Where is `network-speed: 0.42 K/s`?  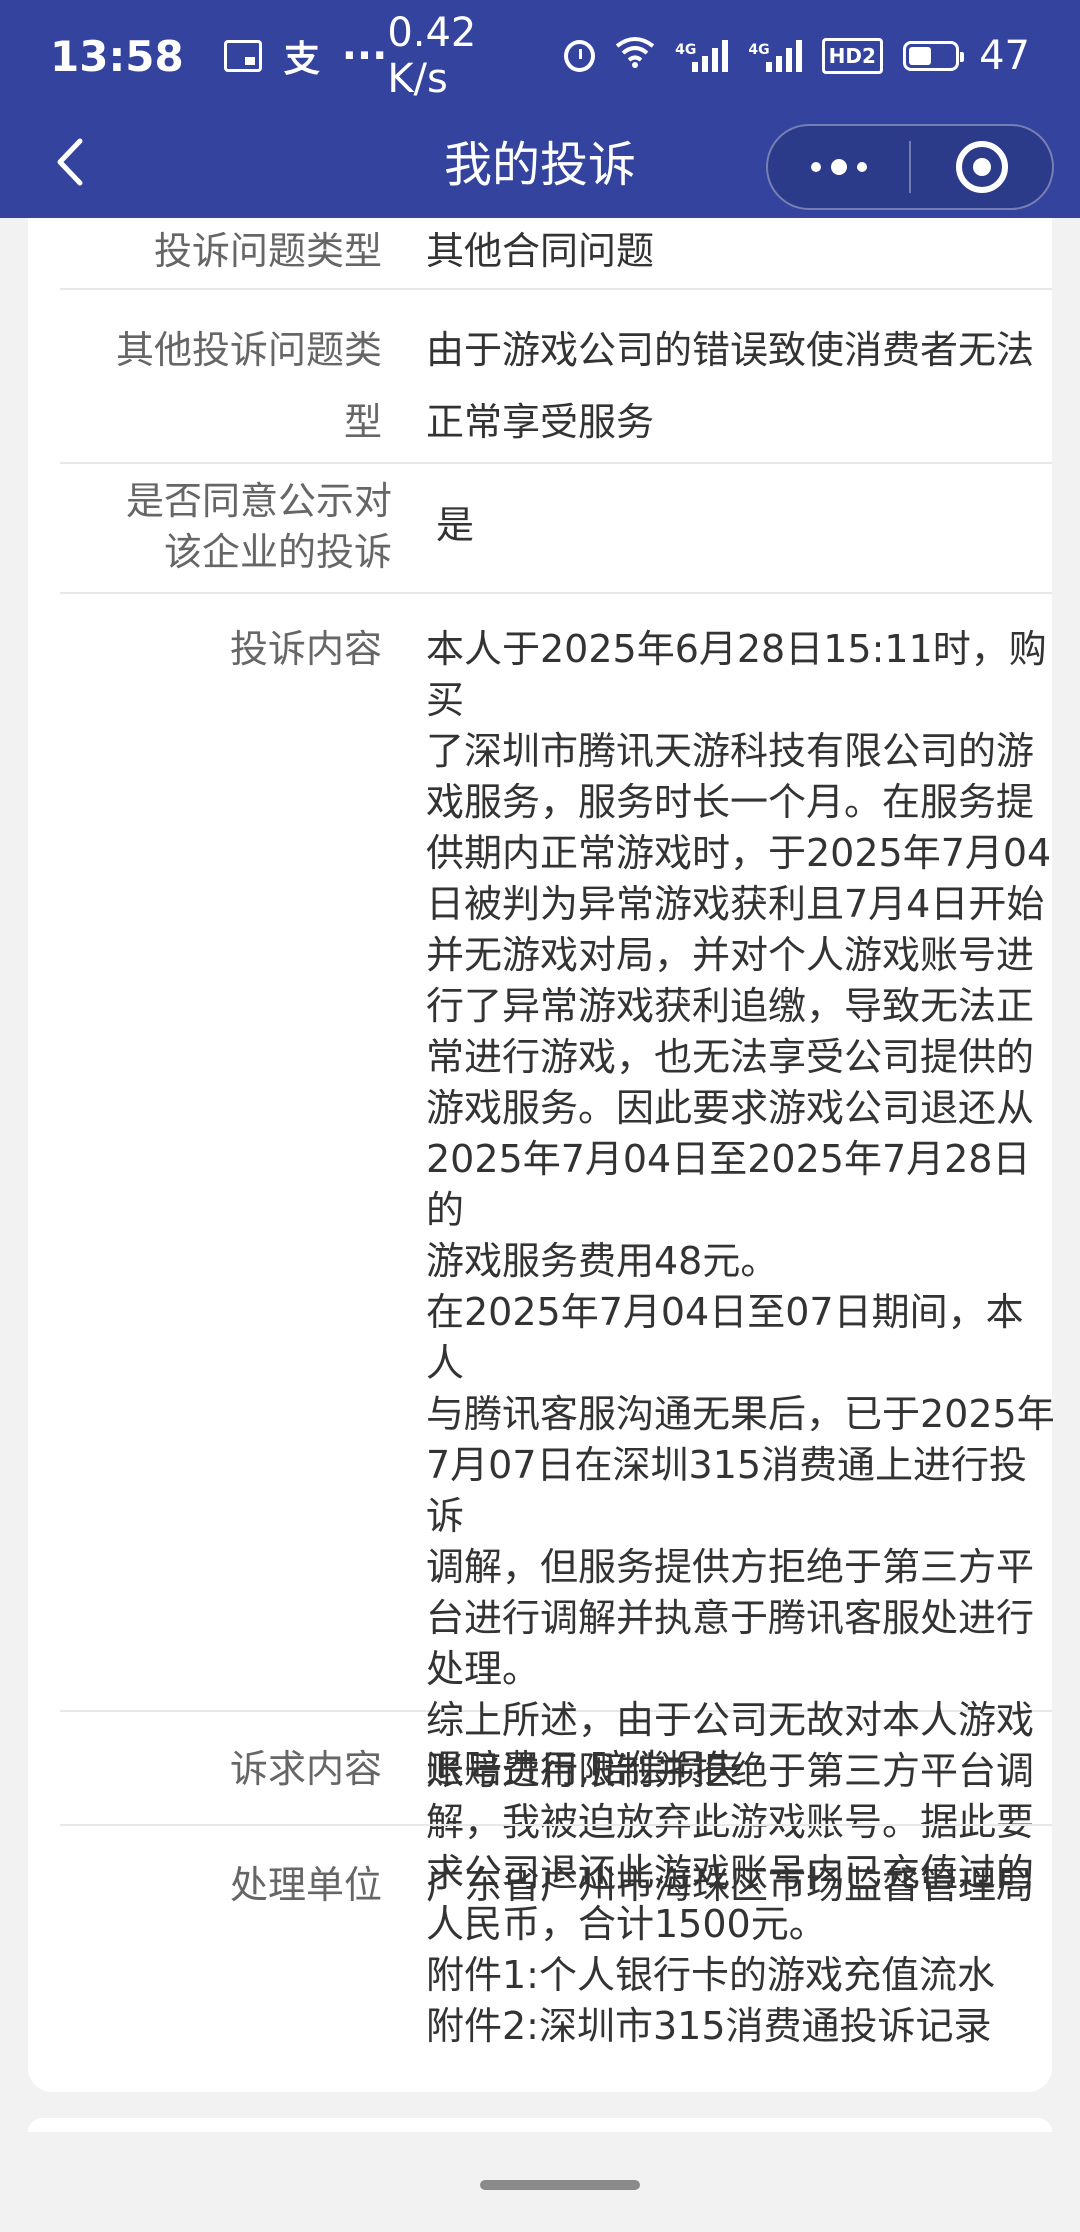
network-speed: 0.42 K/s is located at coordinates (432, 56).